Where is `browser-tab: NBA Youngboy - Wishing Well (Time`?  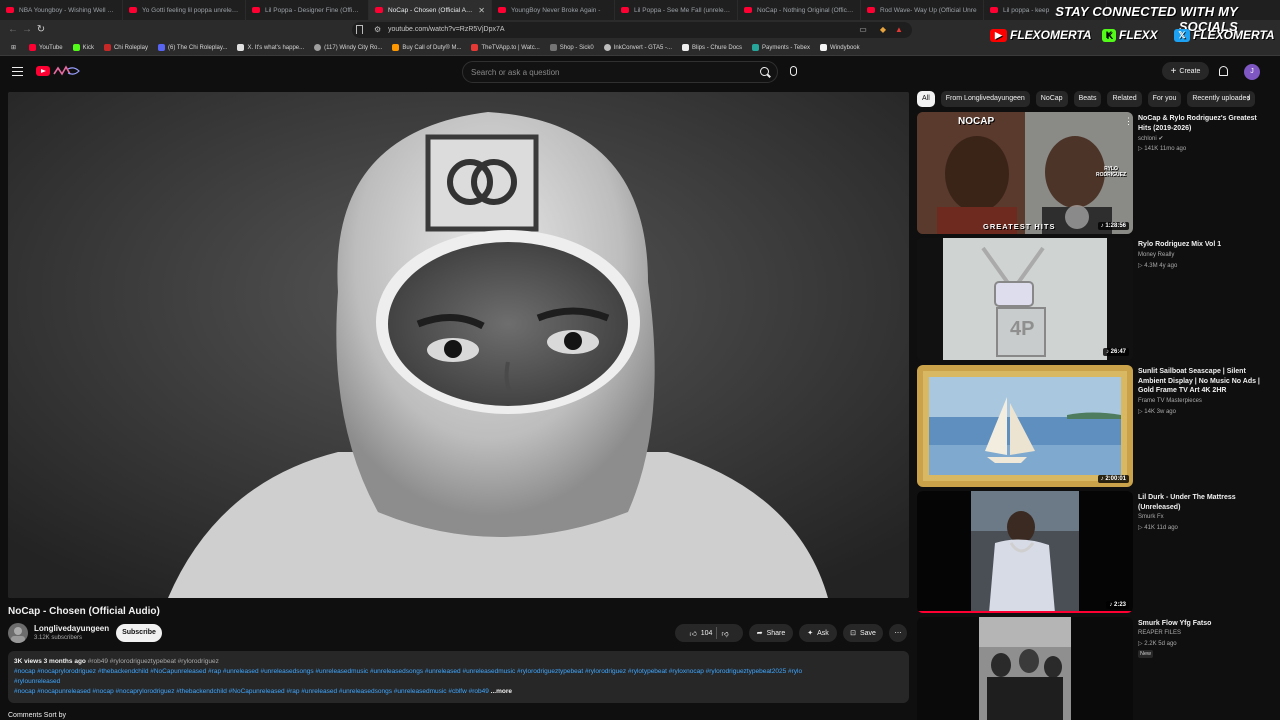 browser-tab: NBA Youngboy - Wishing Well (Time is located at coordinates (61, 10).